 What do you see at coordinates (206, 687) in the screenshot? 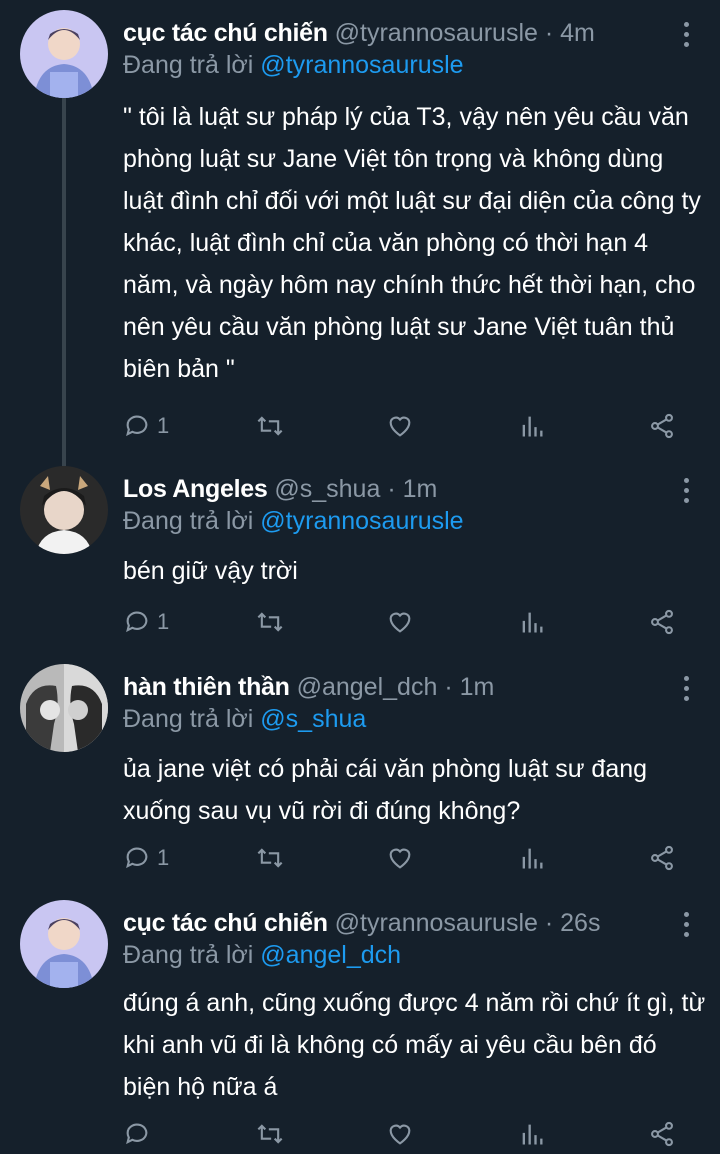
I see `display-name: hàn thiên thần` at bounding box center [206, 687].